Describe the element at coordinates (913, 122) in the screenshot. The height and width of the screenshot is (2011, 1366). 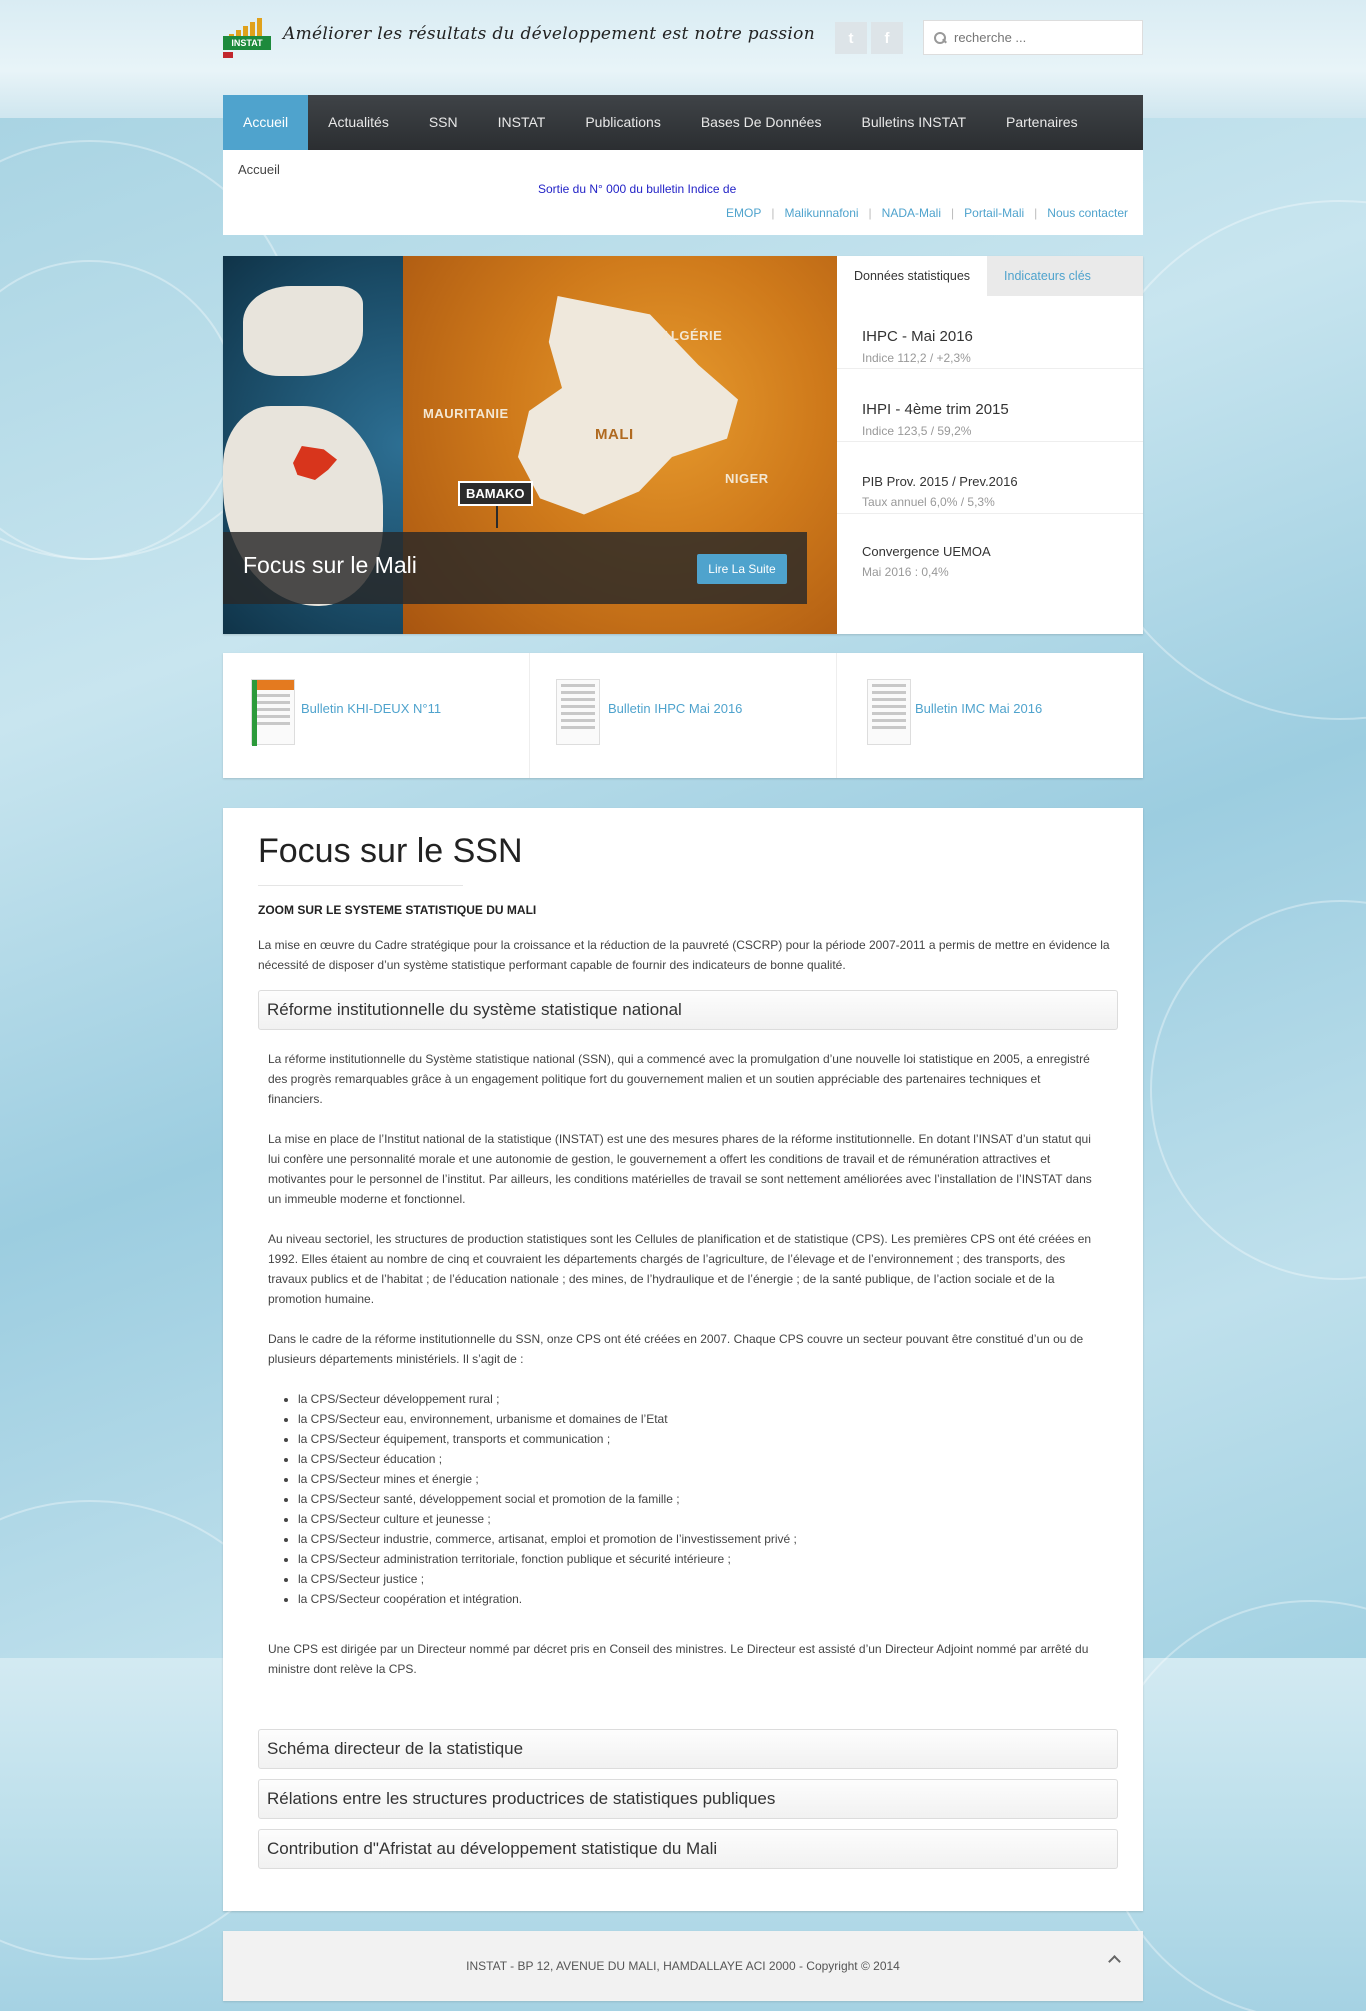
I see `nav-item-bulletins: Bulletins INSTAT` at that location.